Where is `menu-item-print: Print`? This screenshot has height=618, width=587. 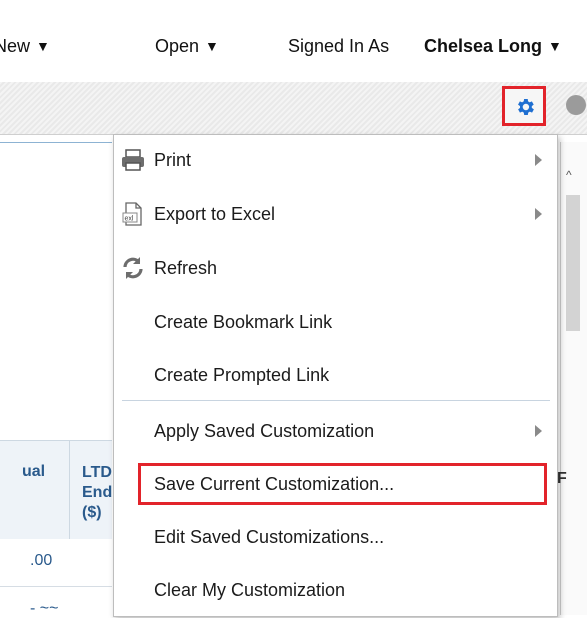 menu-item-print: Print is located at coordinates (335, 160).